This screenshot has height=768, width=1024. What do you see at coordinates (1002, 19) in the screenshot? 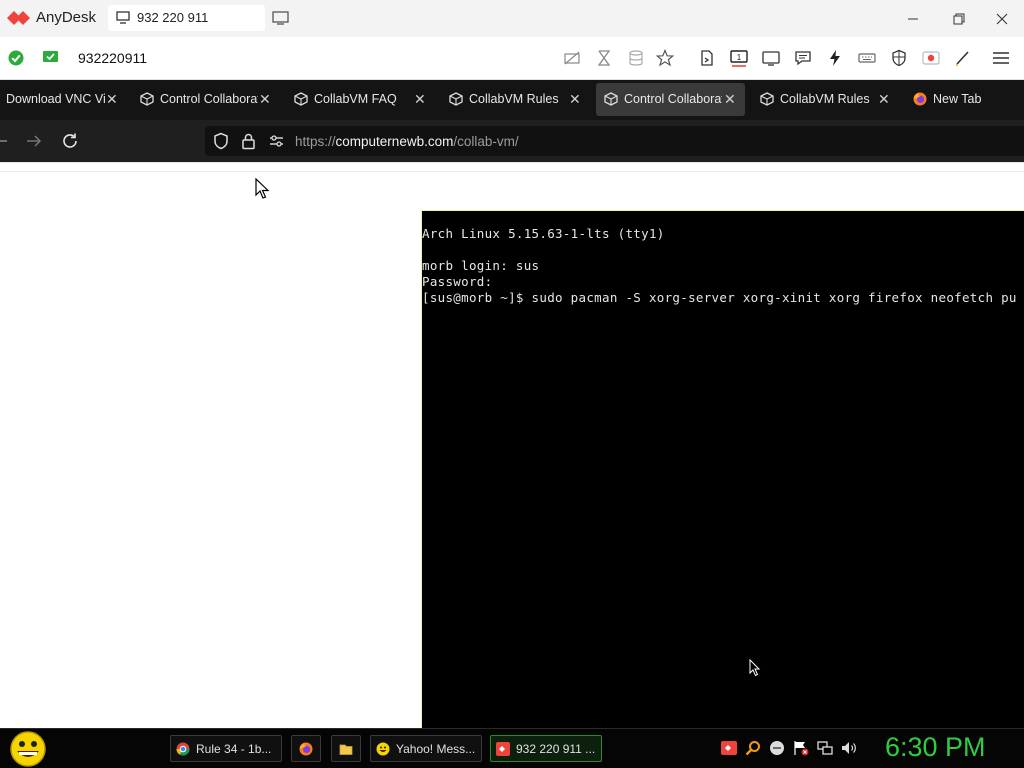
I see `close-window-button` at bounding box center [1002, 19].